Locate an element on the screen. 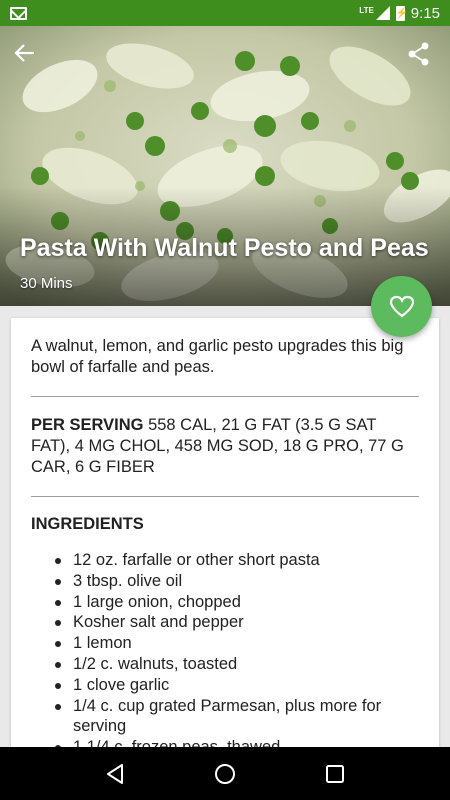 This screenshot has width=450, height=800. ingredient-item: 12 oz. farfalle or other short pasta is located at coordinates (236, 560).